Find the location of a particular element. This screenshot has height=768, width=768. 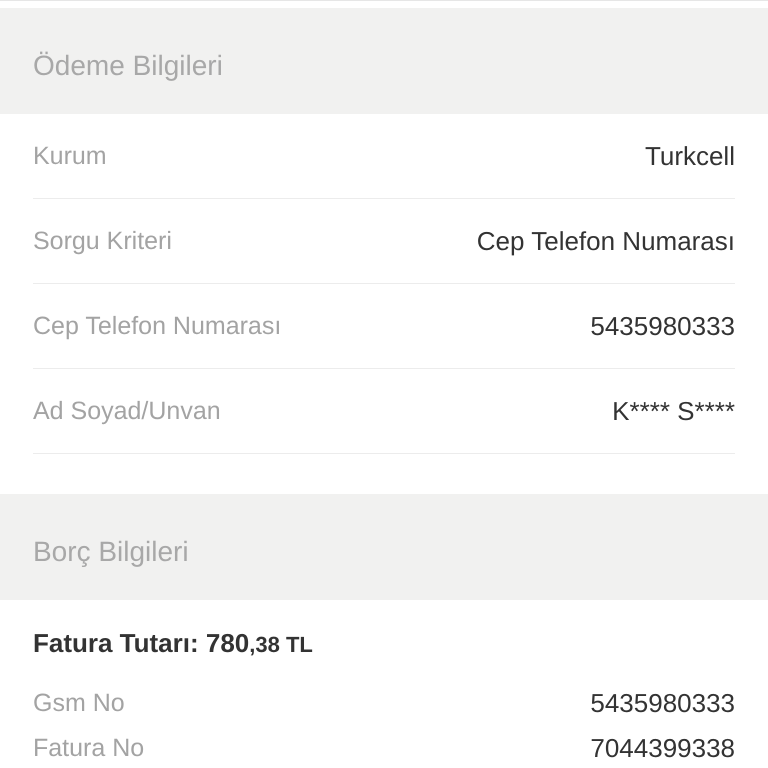

field-value: Turkcell is located at coordinates (689, 156).